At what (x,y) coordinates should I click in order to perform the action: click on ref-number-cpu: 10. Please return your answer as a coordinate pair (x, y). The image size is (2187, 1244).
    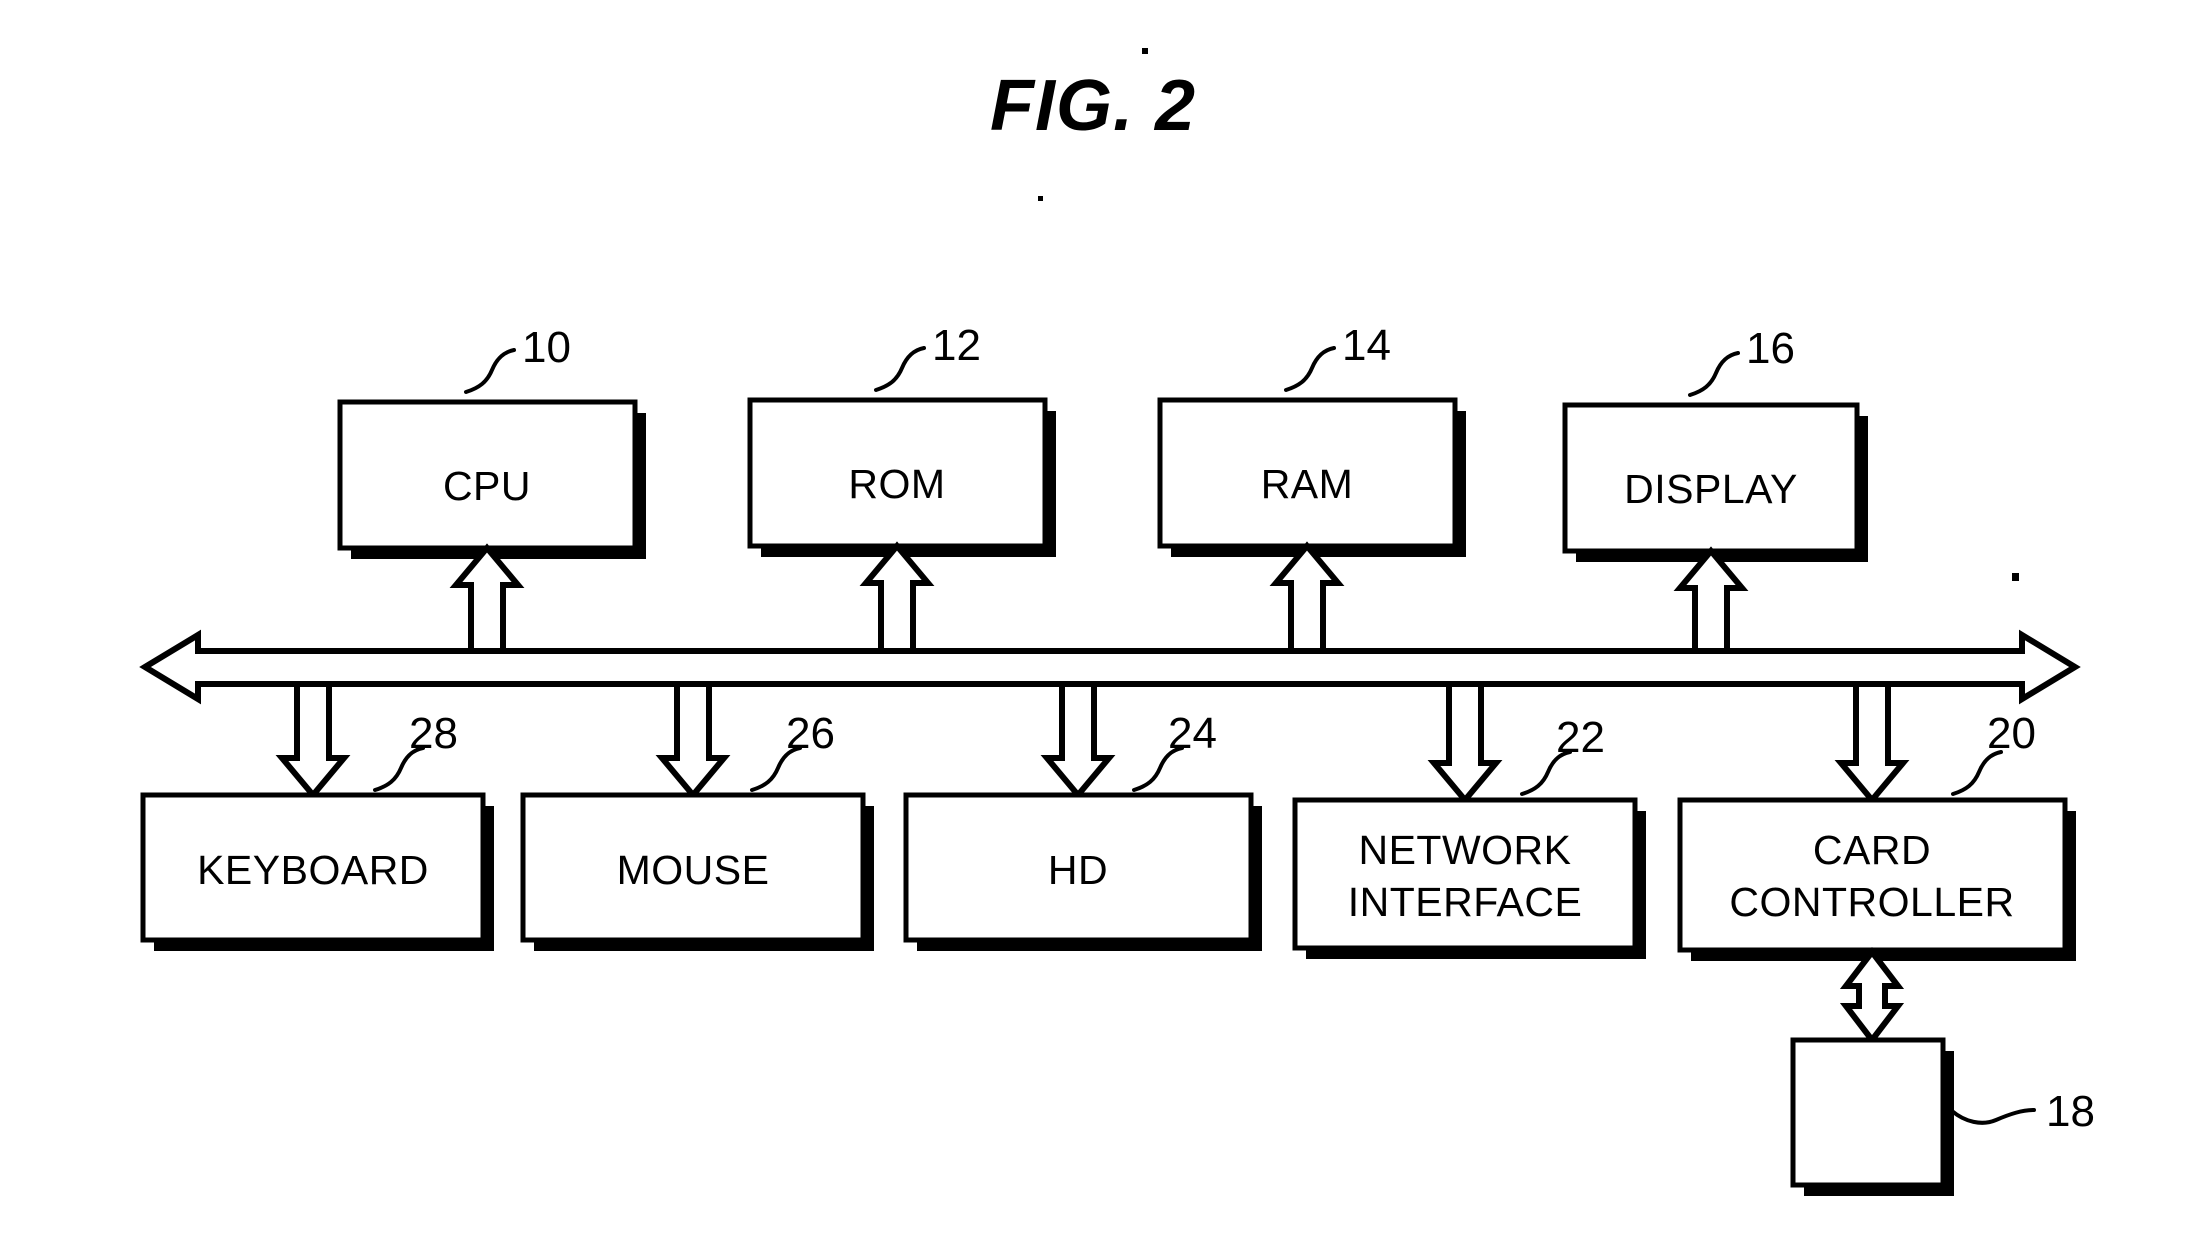
    Looking at the image, I should click on (546, 347).